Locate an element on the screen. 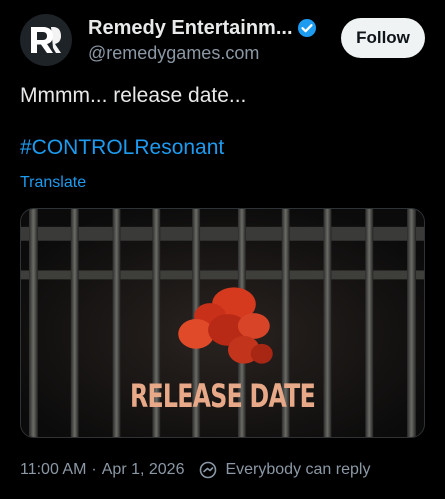 The image size is (445, 499). avatar is located at coordinates (46, 40).